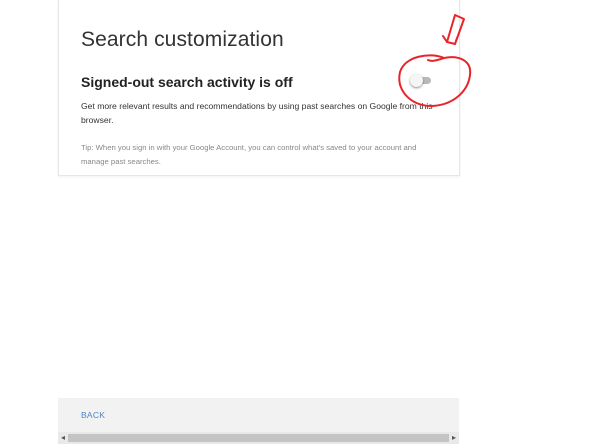 The height and width of the screenshot is (444, 592). I want to click on scroll-left-icon: ◂, so click(63, 438).